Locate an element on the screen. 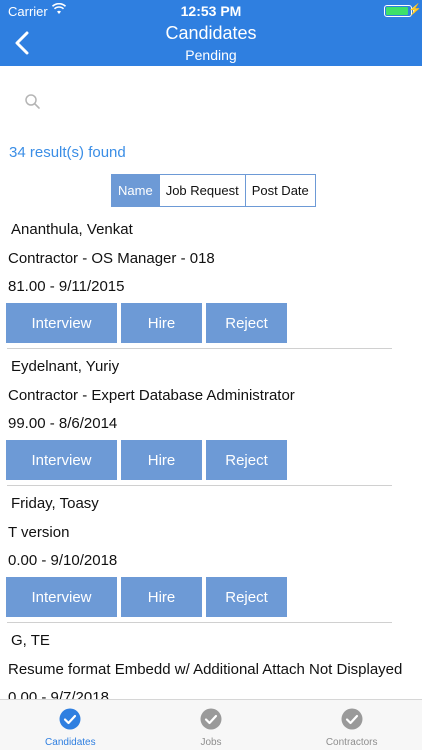  tab-candidates: Candidates is located at coordinates (70, 725).